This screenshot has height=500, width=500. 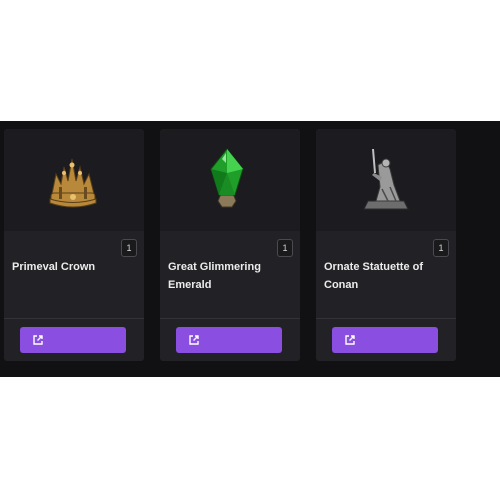 What do you see at coordinates (73, 183) in the screenshot?
I see `crown-icon` at bounding box center [73, 183].